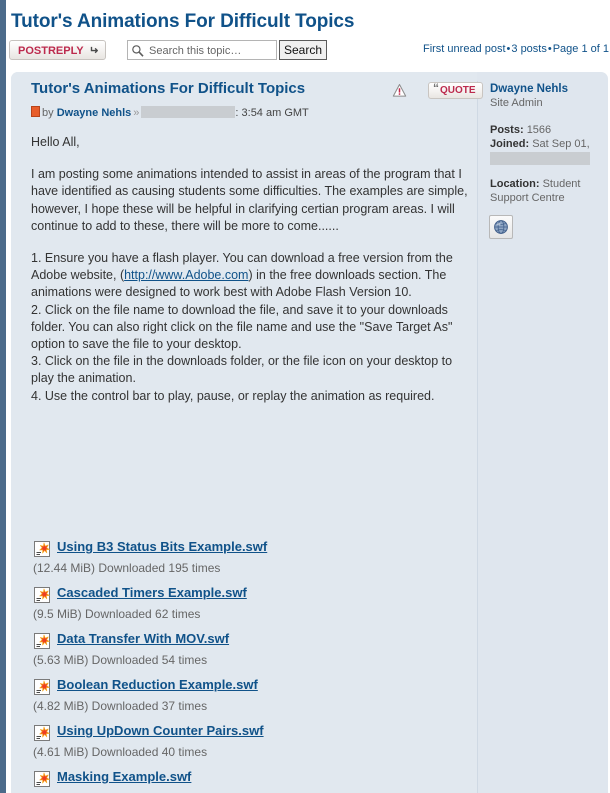 The width and height of the screenshot is (610, 793). What do you see at coordinates (580, 49) in the screenshot?
I see `page-info-text: Page 1 of 1` at bounding box center [580, 49].